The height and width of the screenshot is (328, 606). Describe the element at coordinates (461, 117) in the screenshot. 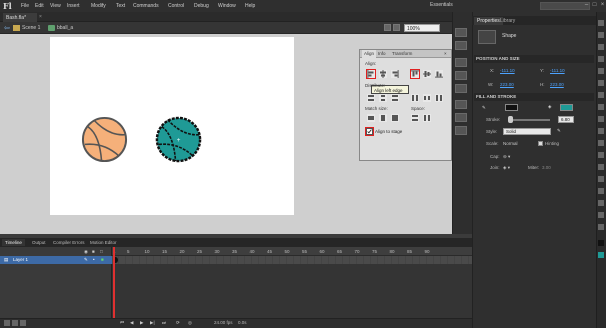

I see `components-icon` at that location.